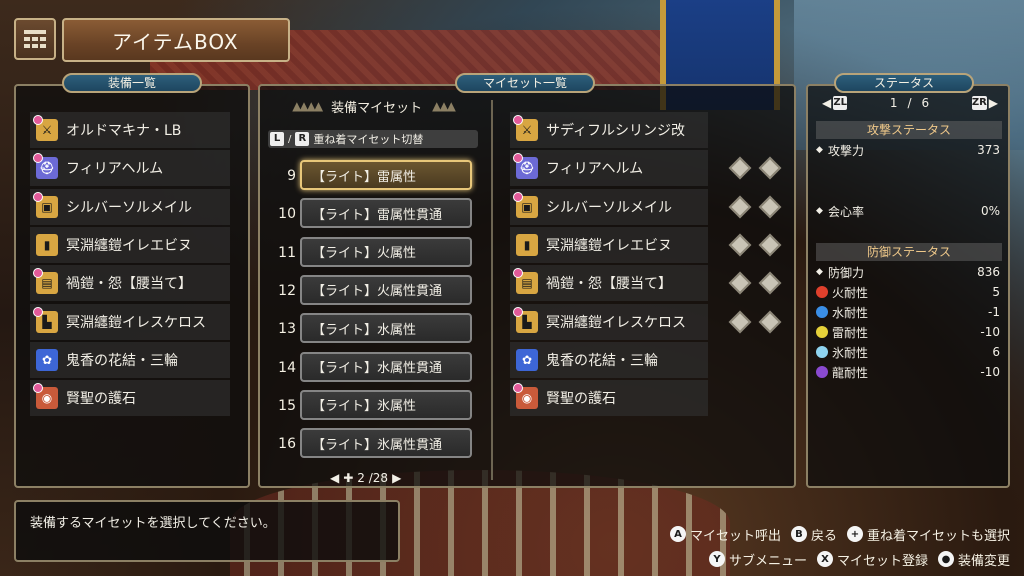 This screenshot has height=576, width=1024. I want to click on pager-label: 2 /28, so click(373, 478).